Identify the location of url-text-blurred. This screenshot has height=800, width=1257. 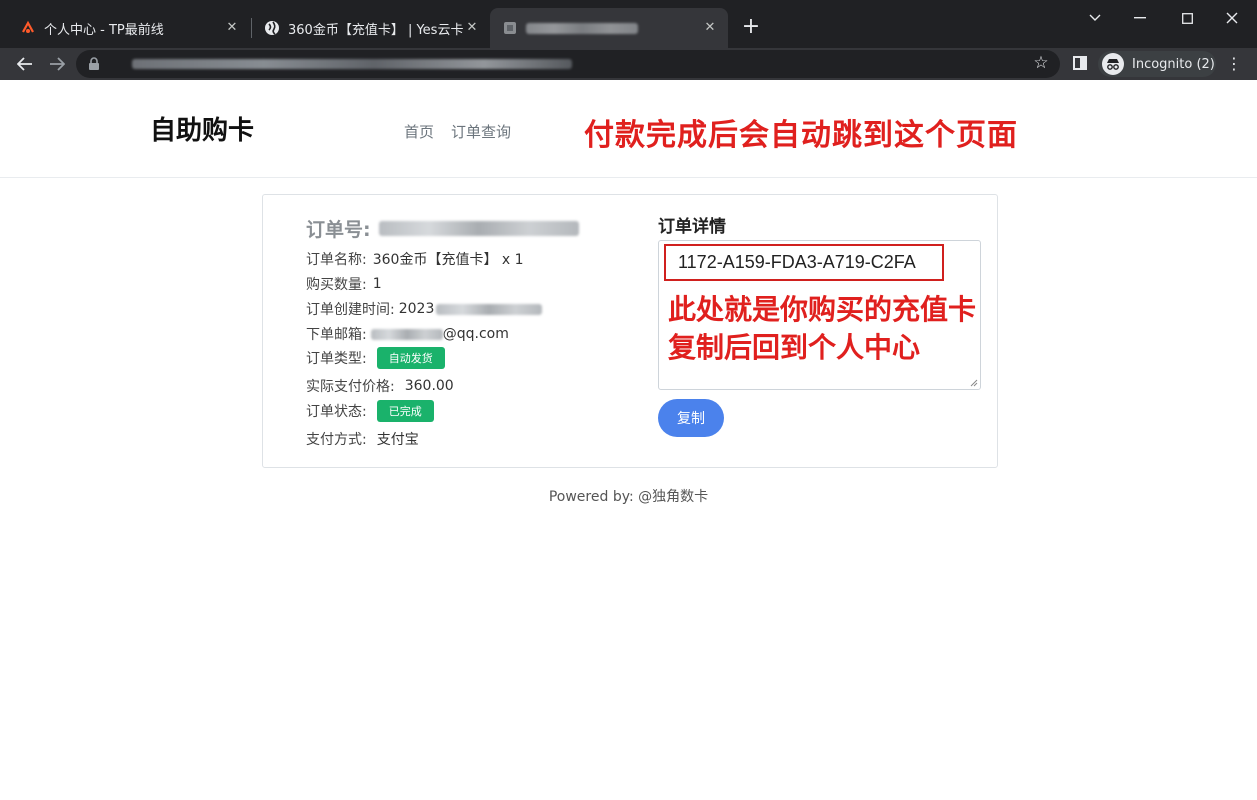
(352, 64).